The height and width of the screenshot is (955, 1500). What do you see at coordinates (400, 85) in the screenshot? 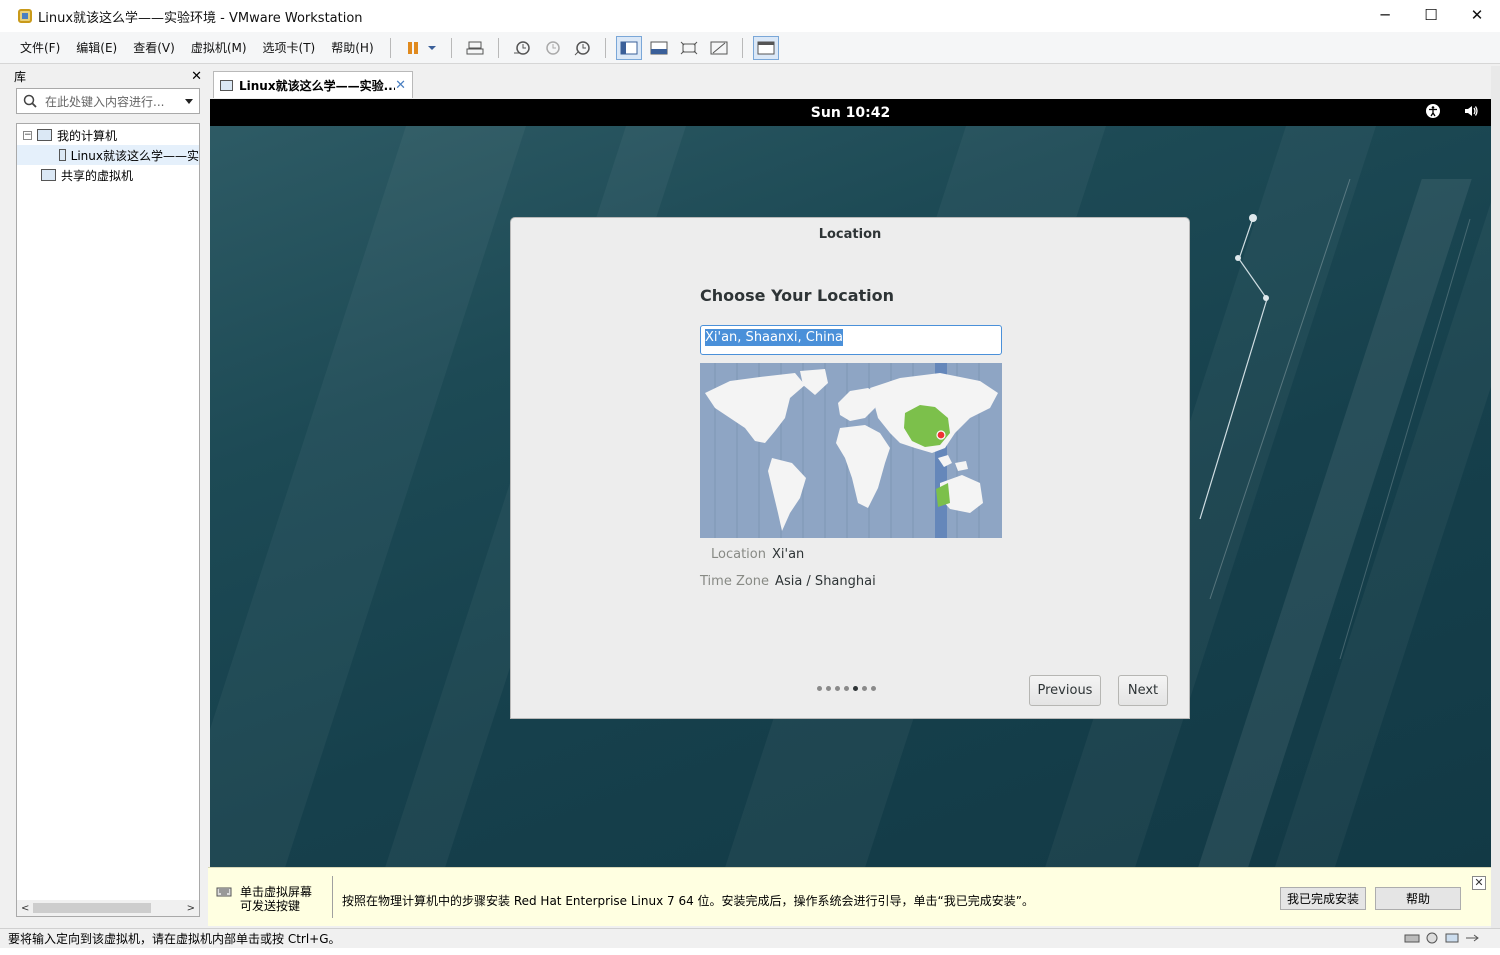
I see `tab-close-icon: ✕` at bounding box center [400, 85].